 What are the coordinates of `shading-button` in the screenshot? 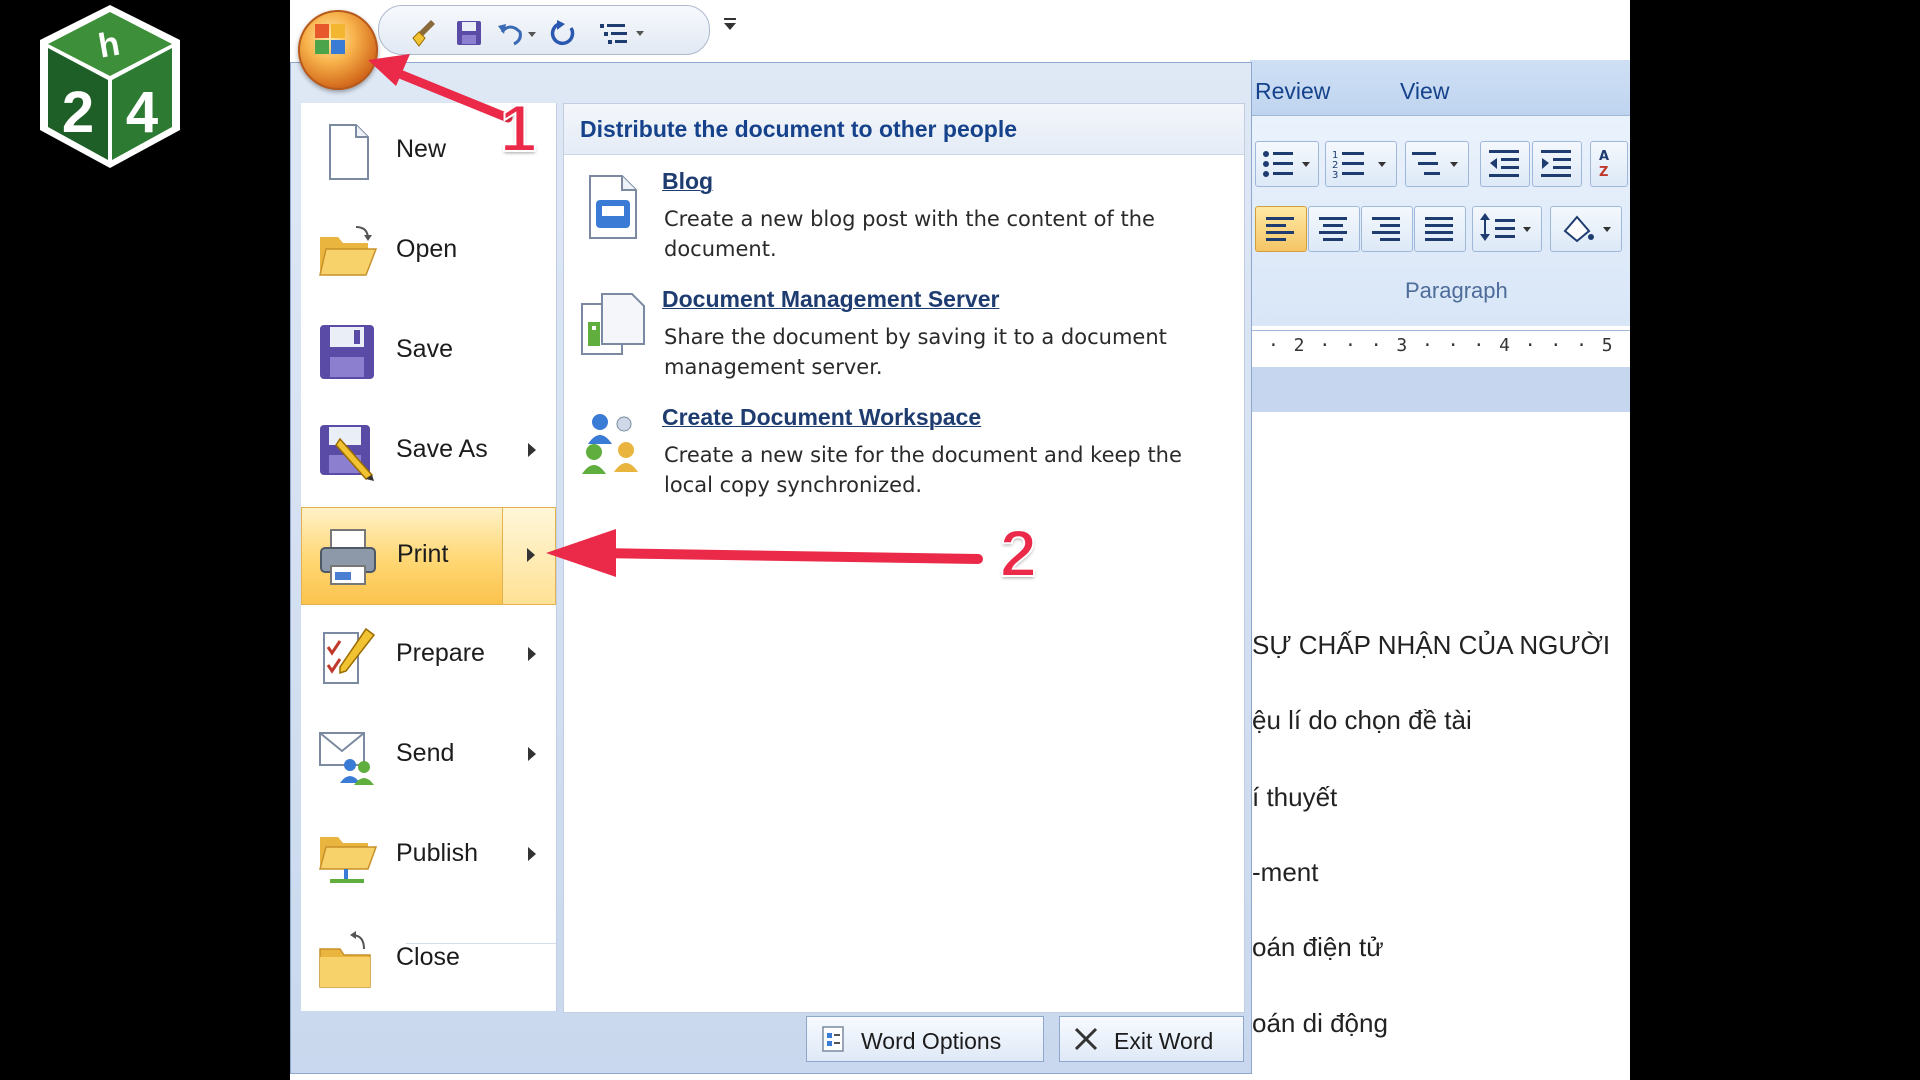 It's located at (1586, 229).